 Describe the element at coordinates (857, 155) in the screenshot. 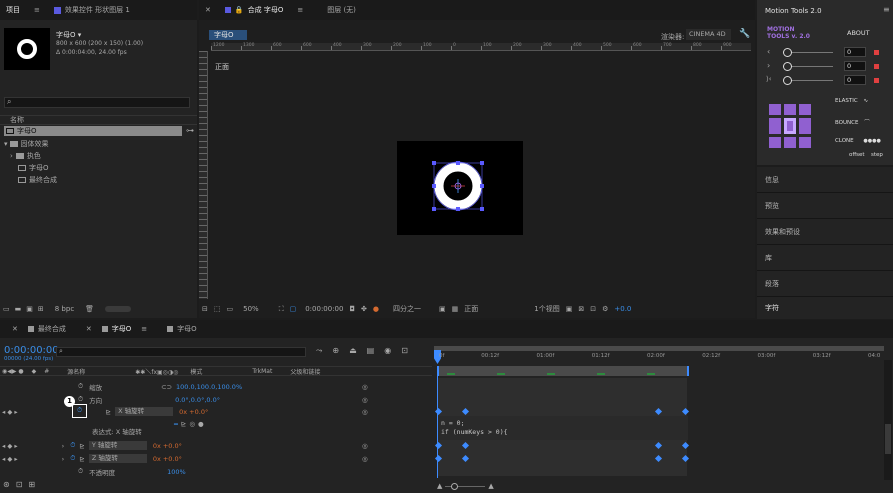

I see `offset-label: offset` at that location.